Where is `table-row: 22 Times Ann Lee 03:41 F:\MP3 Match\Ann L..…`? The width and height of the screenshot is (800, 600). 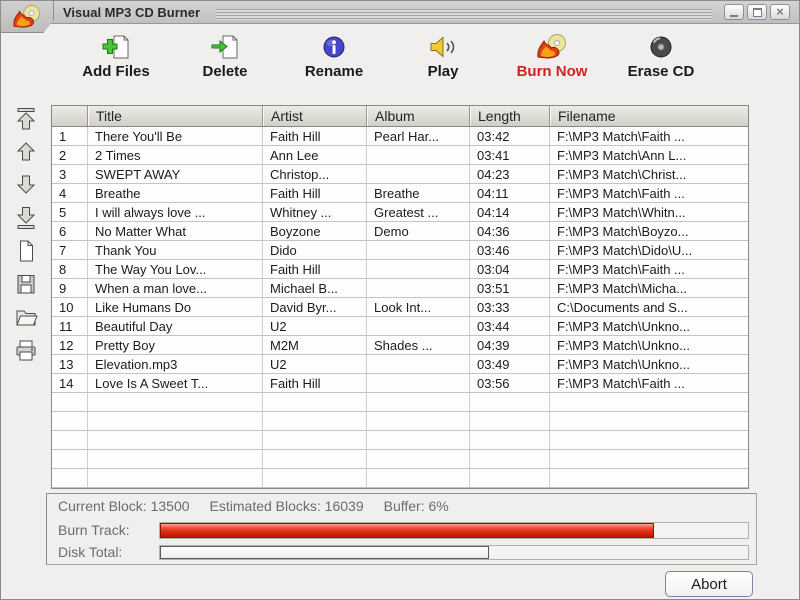
table-row: 22 Times Ann Lee 03:41 F:\MP3 Match\Ann L..… is located at coordinates (400, 155).